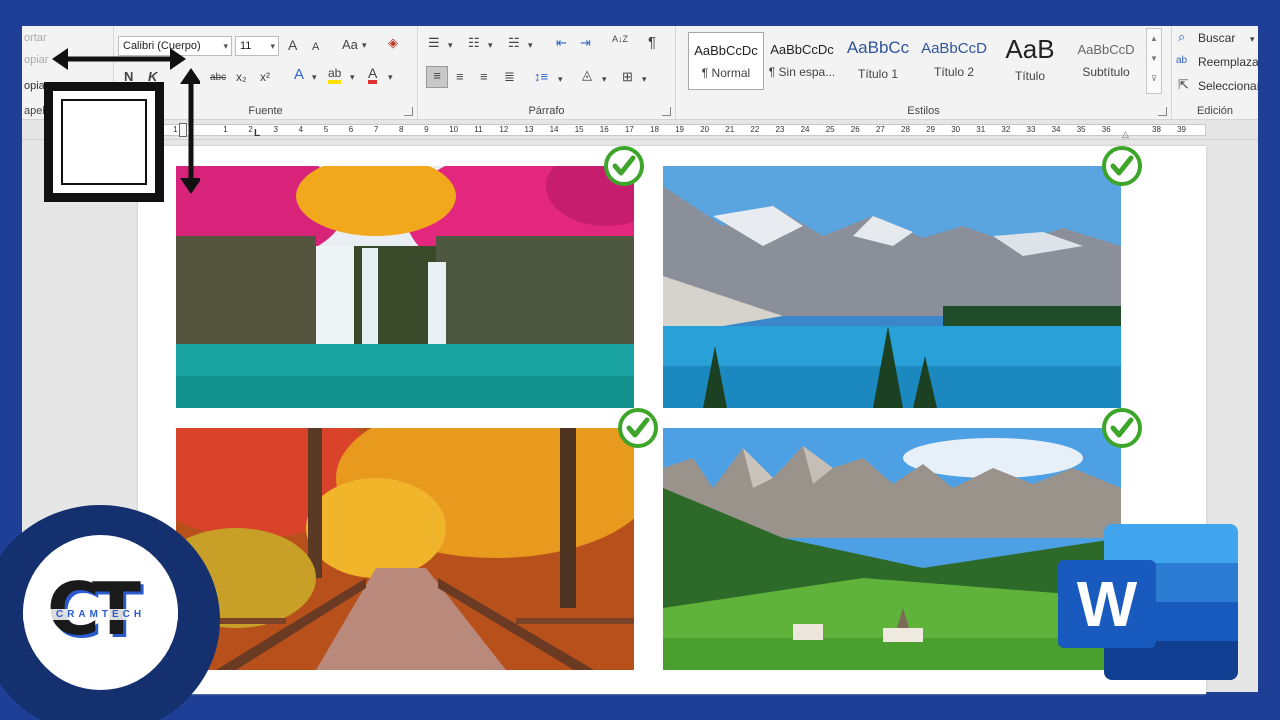 Image resolution: width=1280 pixels, height=720 pixels. I want to click on strikethrough-button: abc, so click(218, 78).